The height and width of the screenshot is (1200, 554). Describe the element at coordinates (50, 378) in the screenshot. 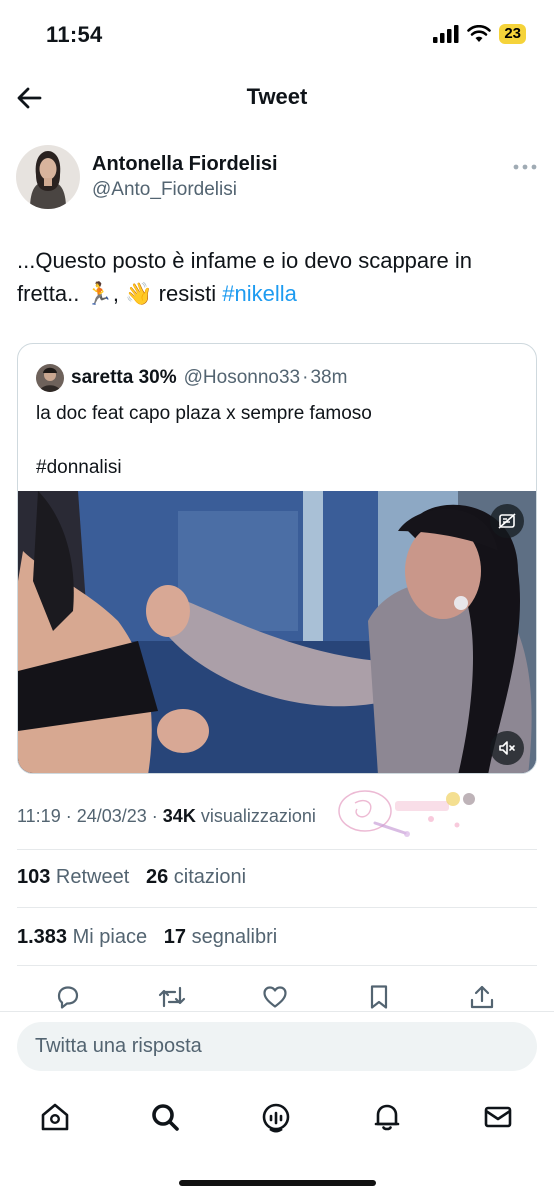

I see `quote-avatar` at that location.